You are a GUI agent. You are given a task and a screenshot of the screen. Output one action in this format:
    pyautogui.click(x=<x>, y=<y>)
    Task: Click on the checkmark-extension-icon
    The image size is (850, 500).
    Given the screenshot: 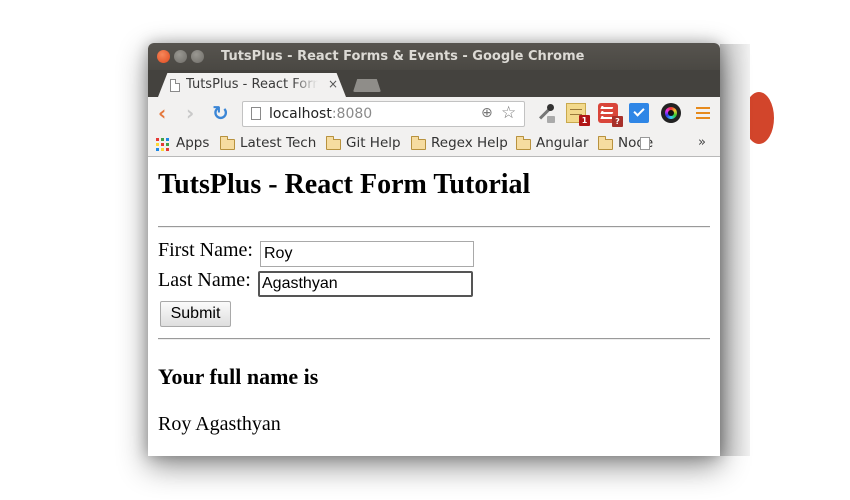 What is the action you would take?
    pyautogui.click(x=639, y=113)
    